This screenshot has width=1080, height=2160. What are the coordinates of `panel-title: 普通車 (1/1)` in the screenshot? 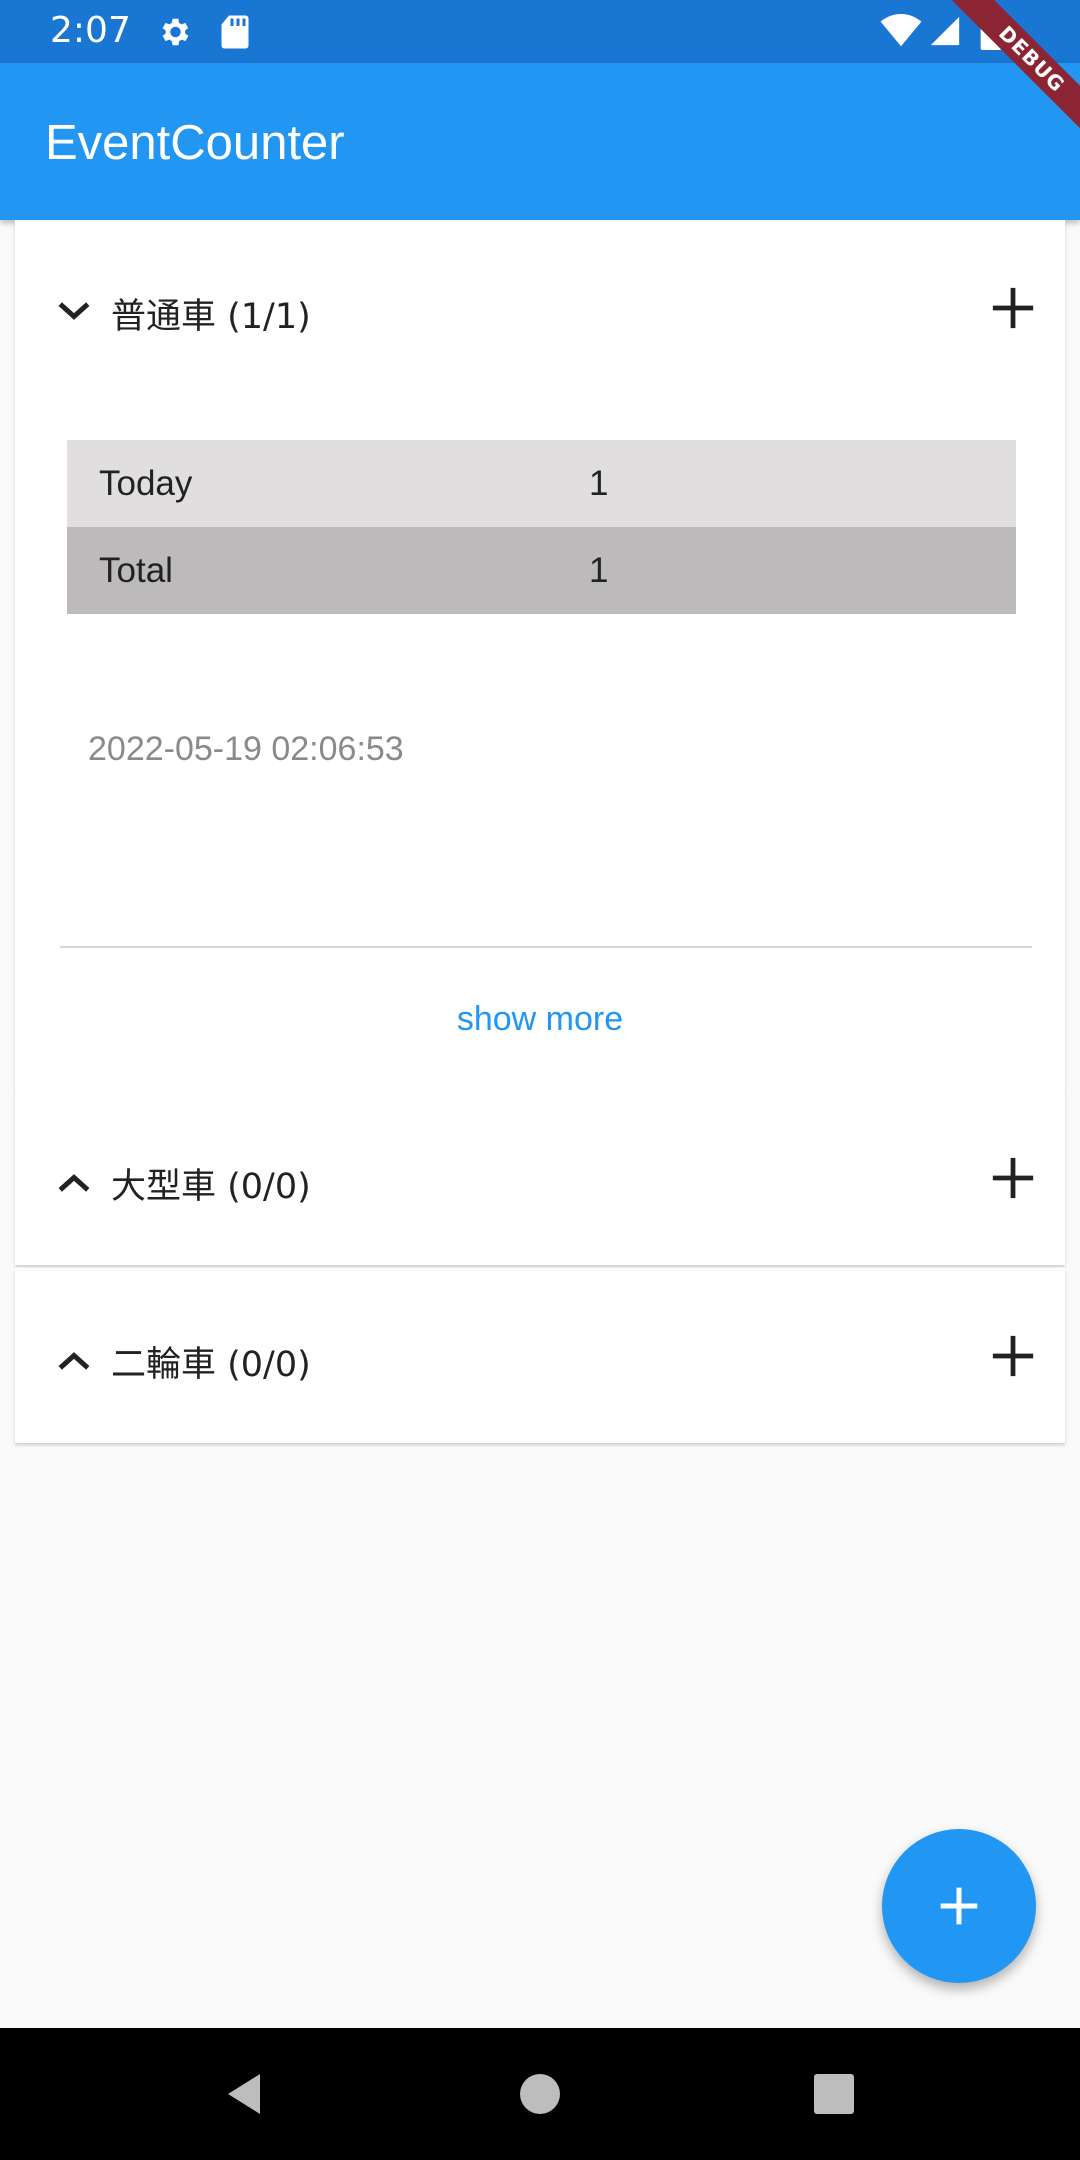 It's located at (211, 317).